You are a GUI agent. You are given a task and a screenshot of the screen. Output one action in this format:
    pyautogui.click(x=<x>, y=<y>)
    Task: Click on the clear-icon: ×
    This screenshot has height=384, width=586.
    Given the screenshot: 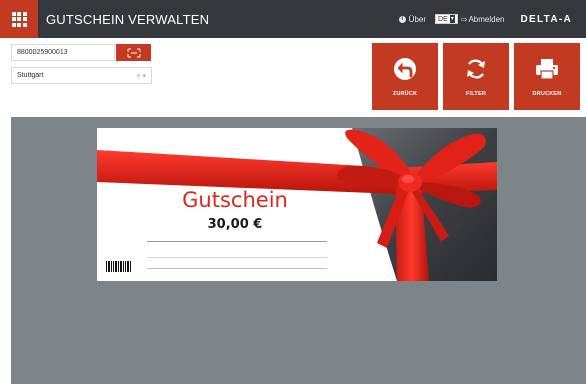 What is the action you would take?
    pyautogui.click(x=138, y=76)
    